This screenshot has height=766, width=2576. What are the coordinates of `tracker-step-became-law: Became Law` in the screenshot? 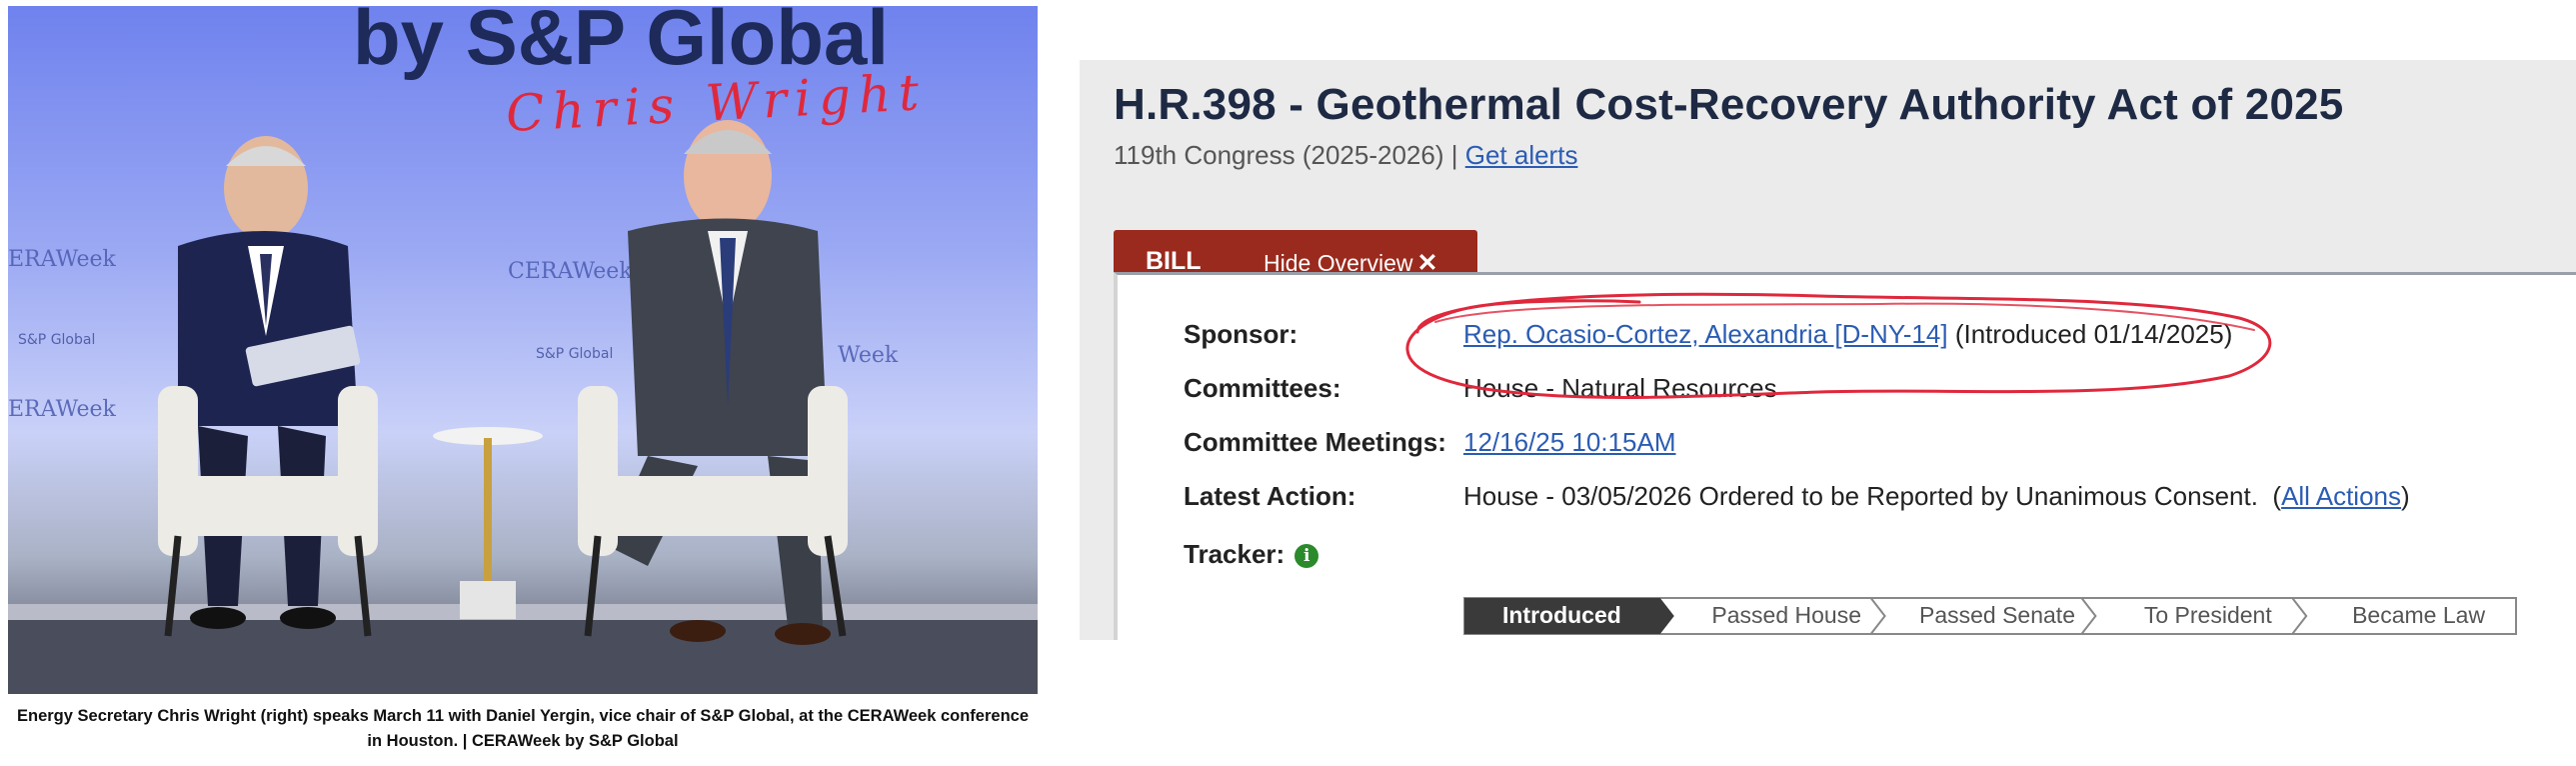 It's located at (2419, 615).